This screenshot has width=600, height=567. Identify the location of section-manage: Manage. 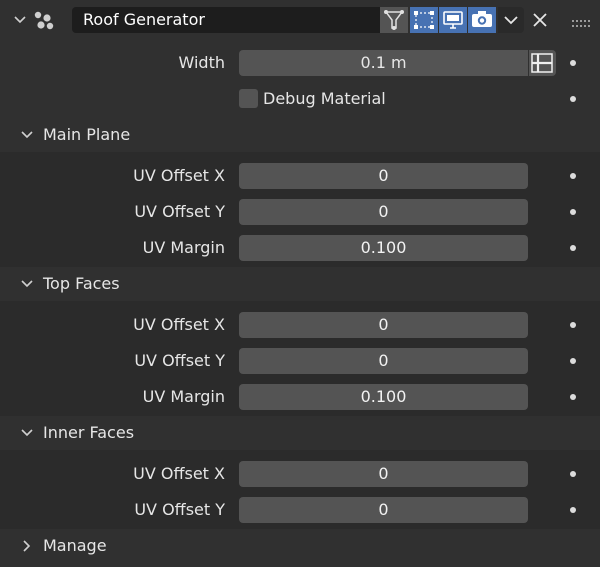
(300, 546).